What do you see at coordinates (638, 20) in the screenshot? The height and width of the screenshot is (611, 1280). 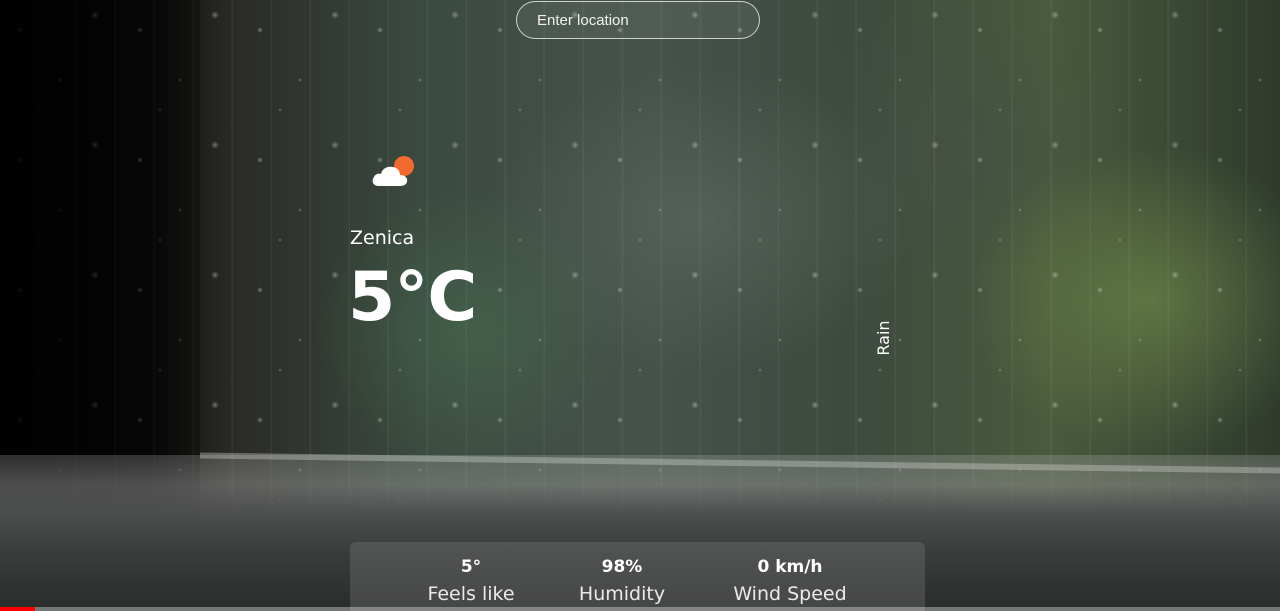 I see `location-search-input` at bounding box center [638, 20].